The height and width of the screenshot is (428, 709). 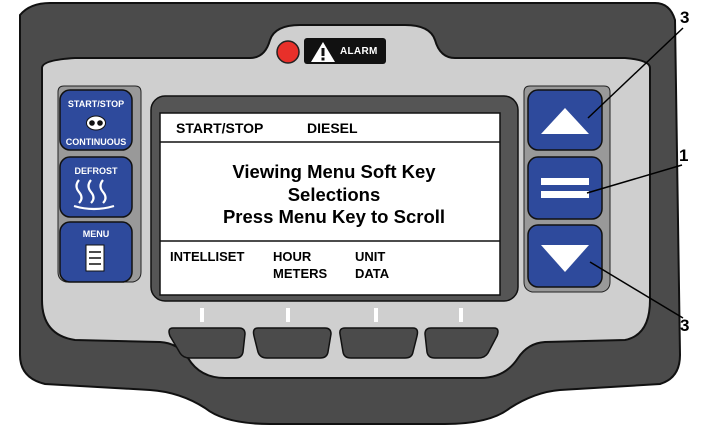 I want to click on screen-status-left: START/STOP, so click(x=220, y=128).